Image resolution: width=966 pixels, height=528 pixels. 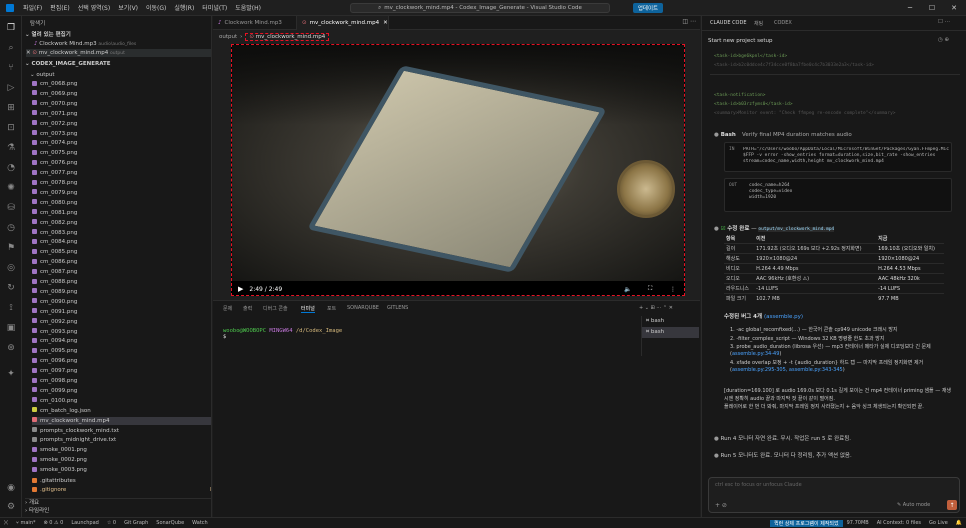 What do you see at coordinates (121, 381) in the screenshot?
I see `file-item: cm_0098.png` at bounding box center [121, 381].